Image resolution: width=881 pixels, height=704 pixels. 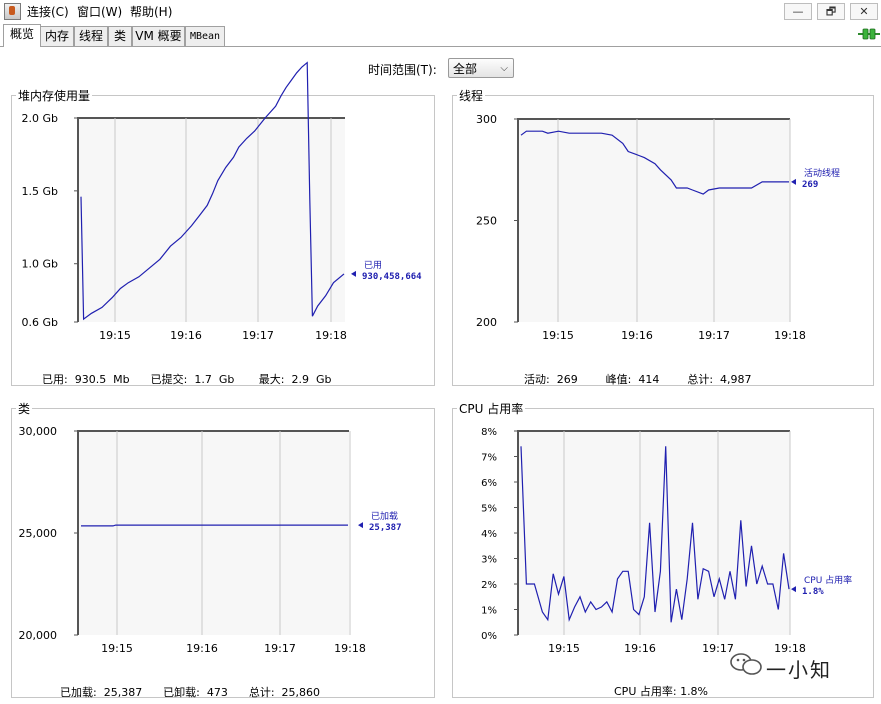 I want to click on heap-x-tick-label: 19:16, so click(x=186, y=335).